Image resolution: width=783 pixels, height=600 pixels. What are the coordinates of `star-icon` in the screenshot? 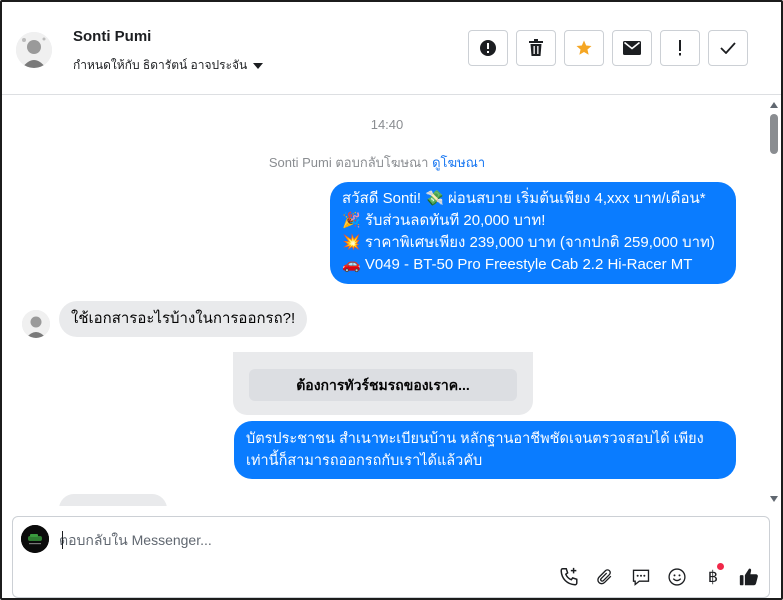 It's located at (584, 47).